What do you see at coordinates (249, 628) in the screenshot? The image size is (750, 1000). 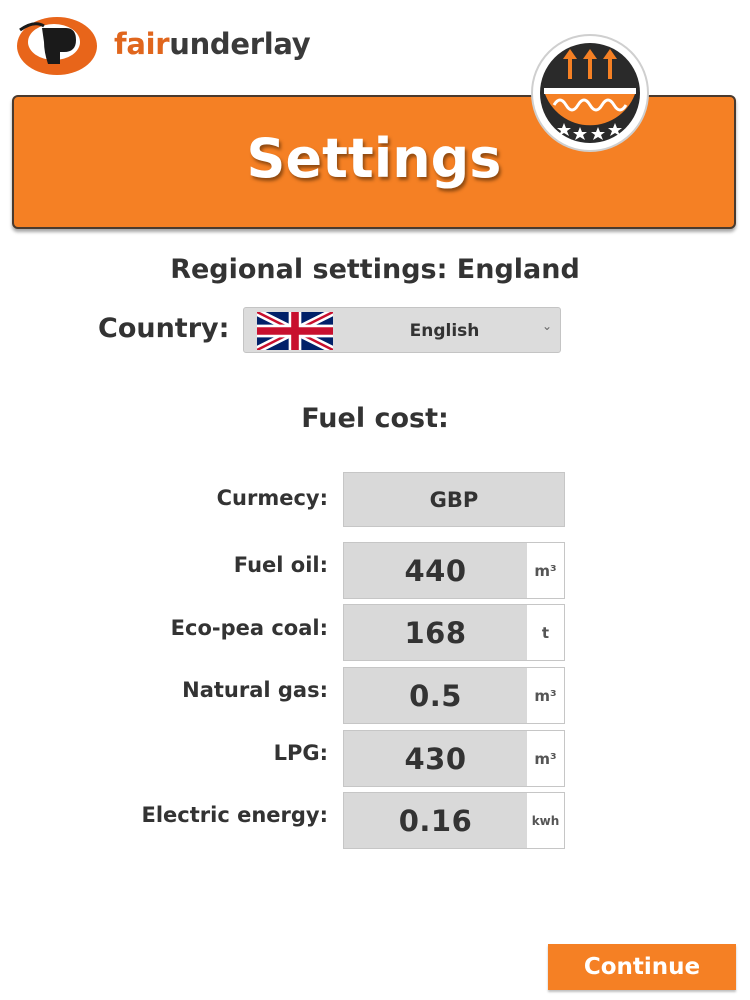 I see `eco-pea-coal-label: Eco-pea coal:` at bounding box center [249, 628].